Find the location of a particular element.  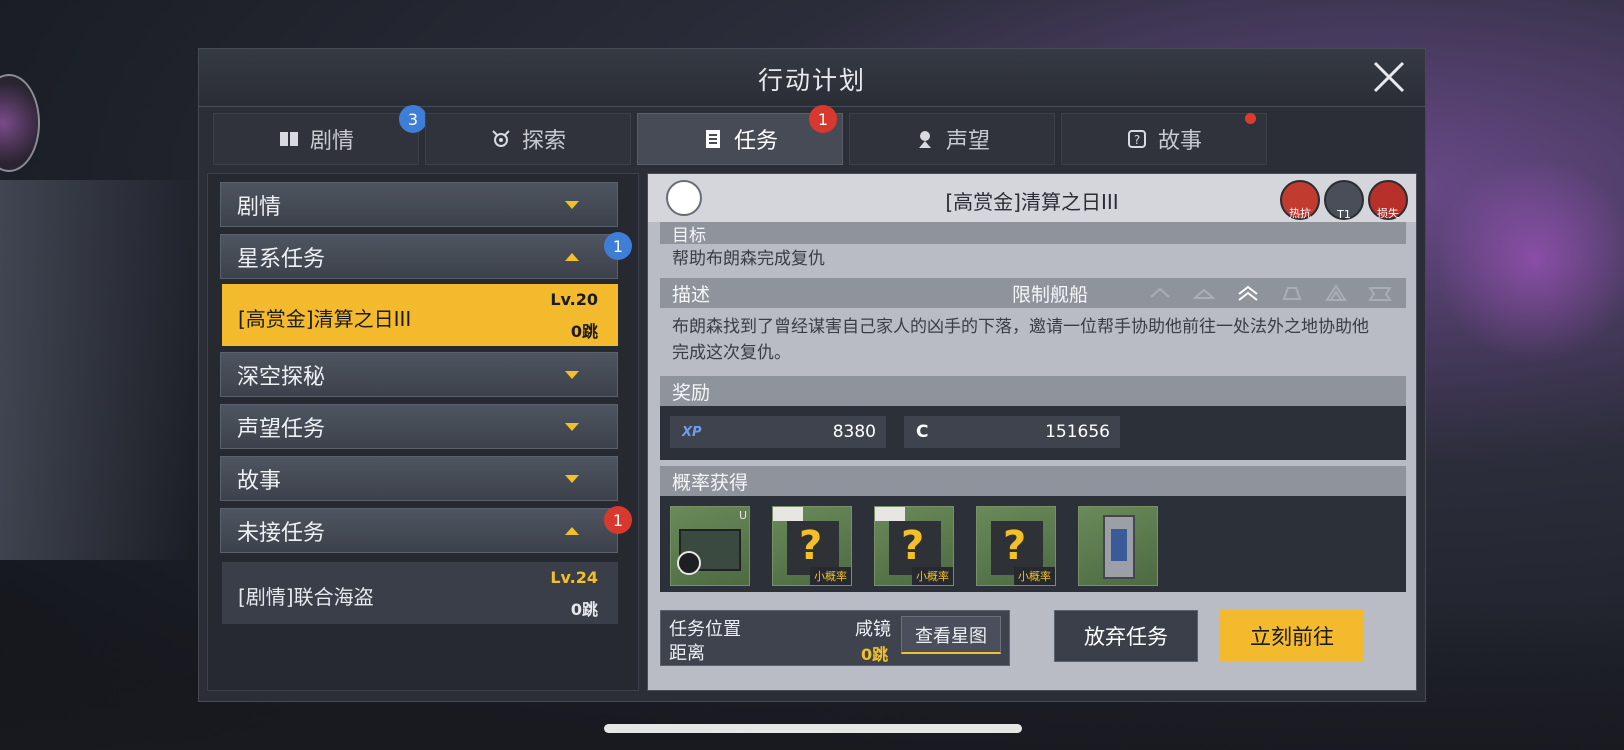

tab-story: 剧情 is located at coordinates (316, 139).